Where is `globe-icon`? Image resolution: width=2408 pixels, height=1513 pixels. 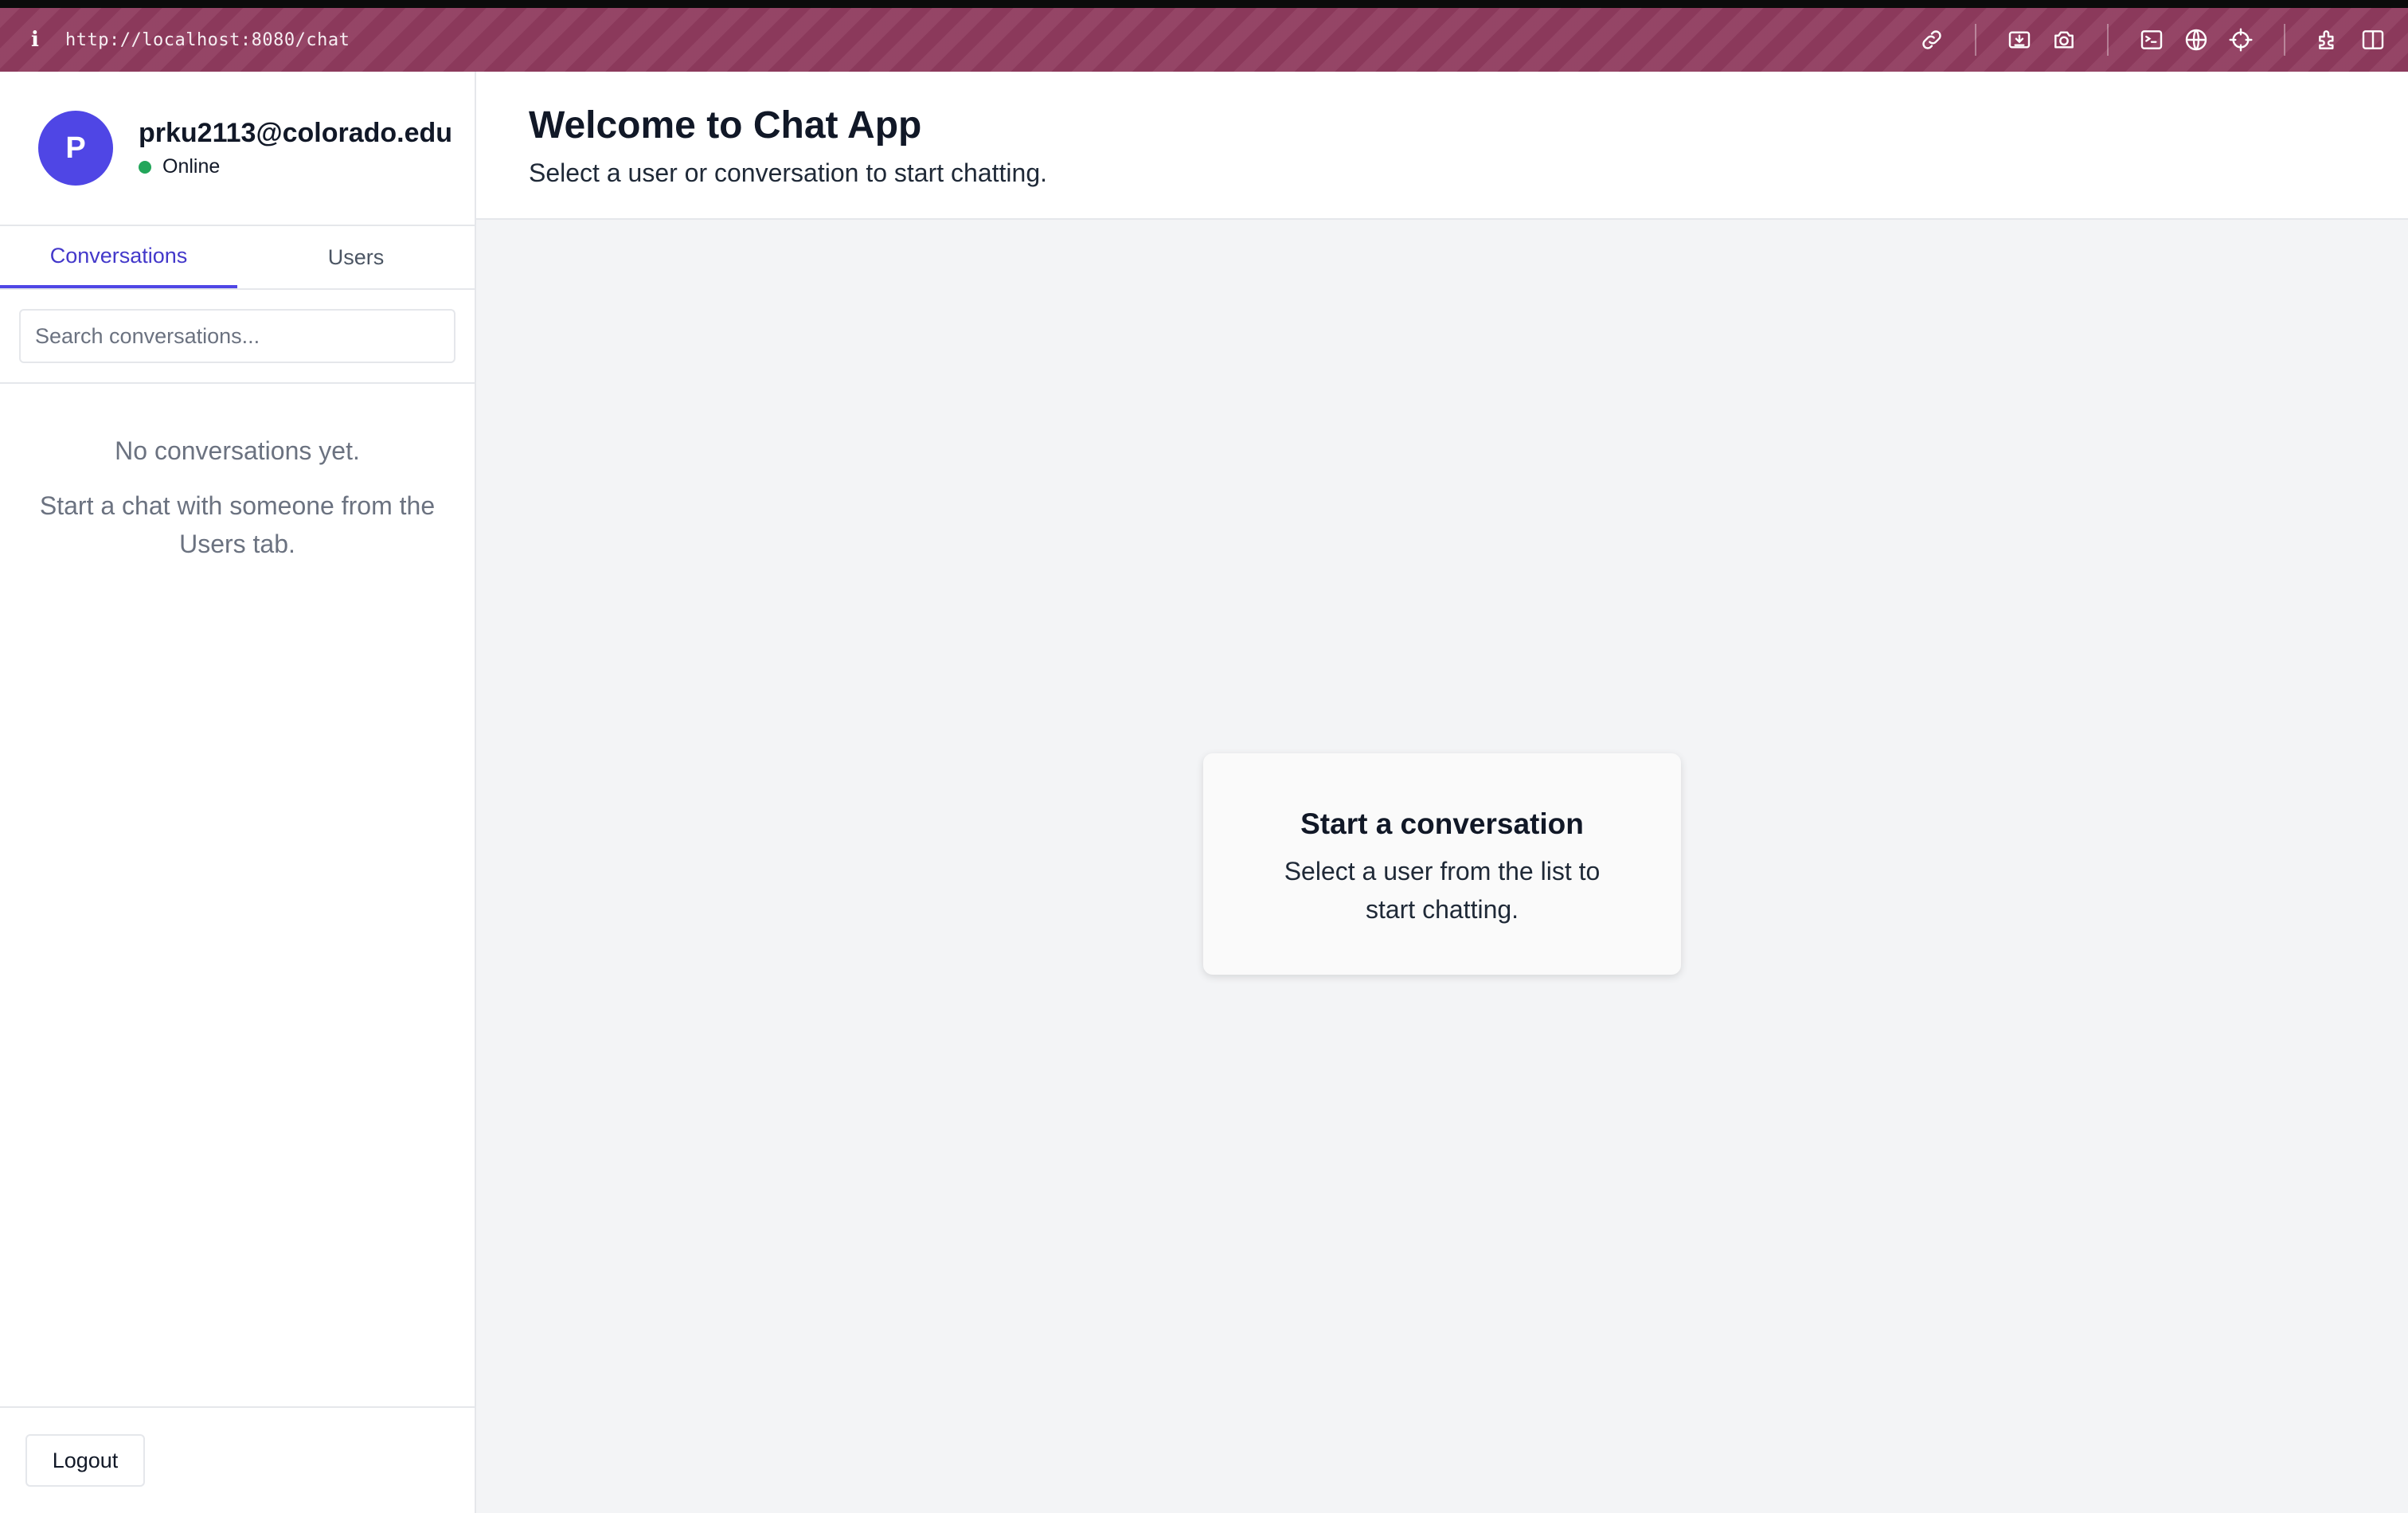 globe-icon is located at coordinates (2196, 40).